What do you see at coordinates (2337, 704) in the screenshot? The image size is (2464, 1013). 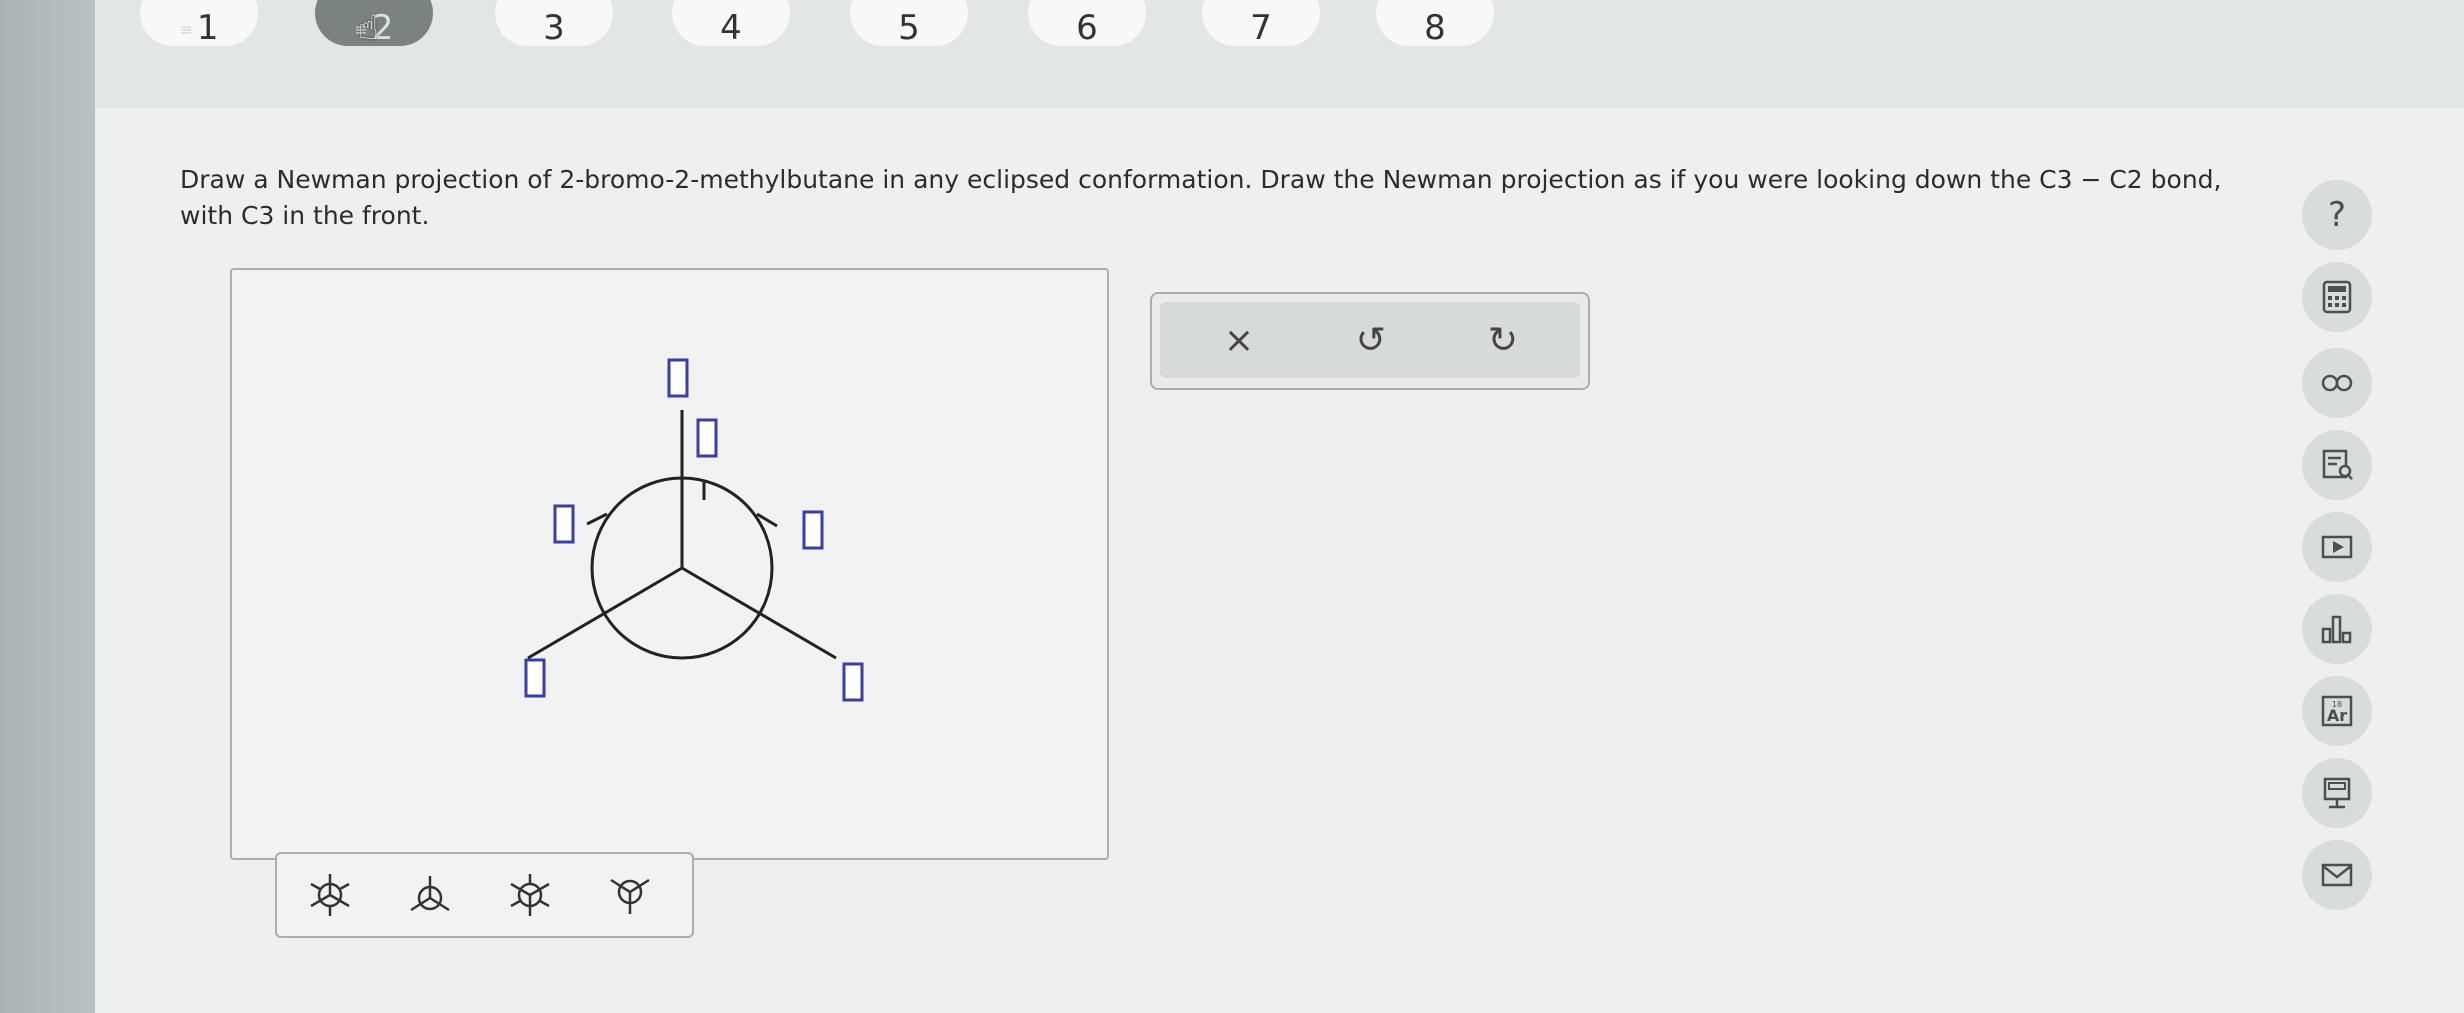 I see `svg-text: 18` at bounding box center [2337, 704].